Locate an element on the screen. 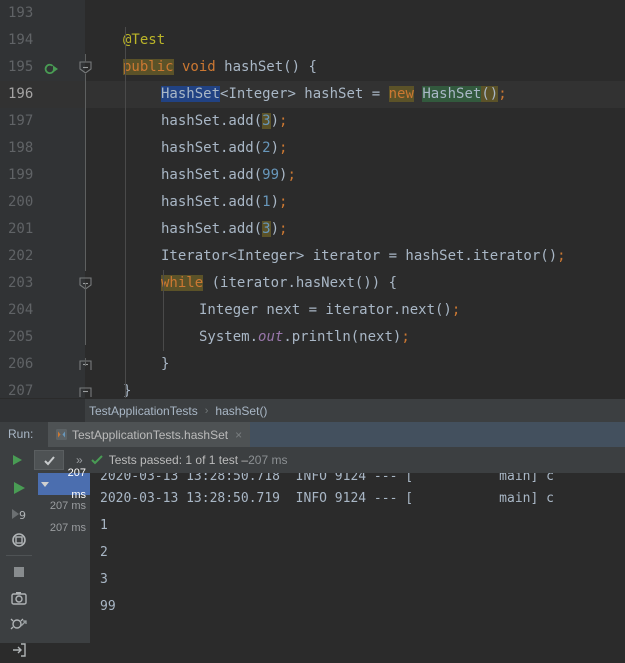  breadcrumb-method: hashSet() is located at coordinates (241, 411).